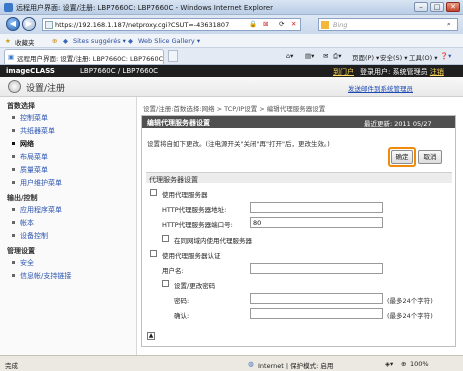 This screenshot has height=371, width=463. I want to click on sidebar-item-paper-source: 共纸器菜单, so click(37, 131).